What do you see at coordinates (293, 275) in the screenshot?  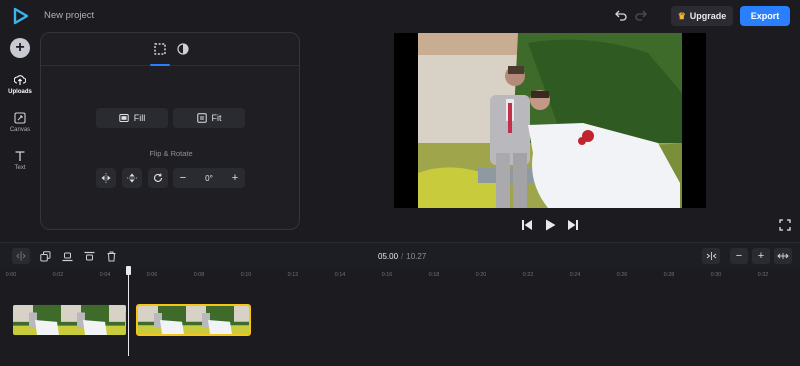 I see `ruler-tick: 0:12` at bounding box center [293, 275].